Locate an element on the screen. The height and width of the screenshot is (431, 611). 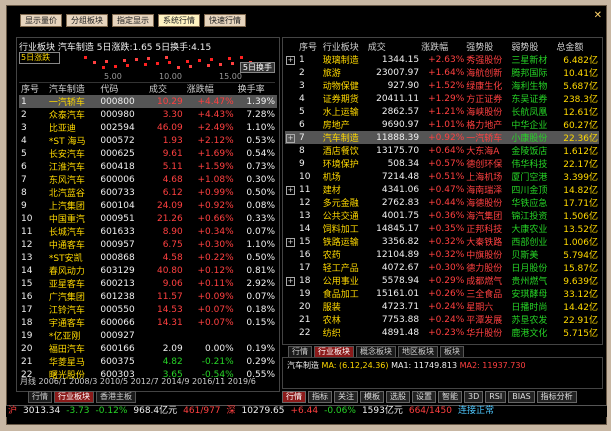
table-row: 3 动物保健 927.90 +1.52% 绿康生化 海利生物 5.687亿 is located at coordinates (442, 86).